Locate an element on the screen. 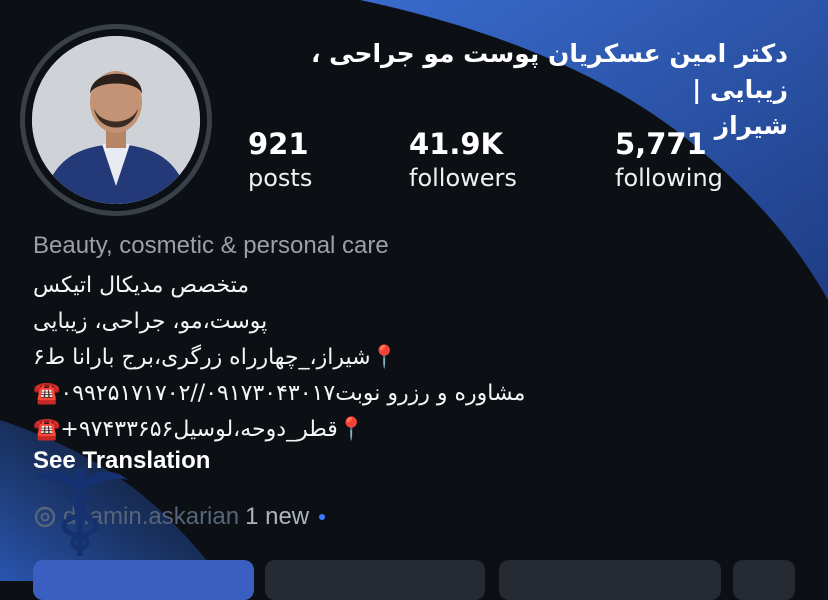 The image size is (828, 600). bio-line-3: 📍شیراز،_چهارراه زرگری،برج بارانا ط۶ is located at coordinates (215, 357).